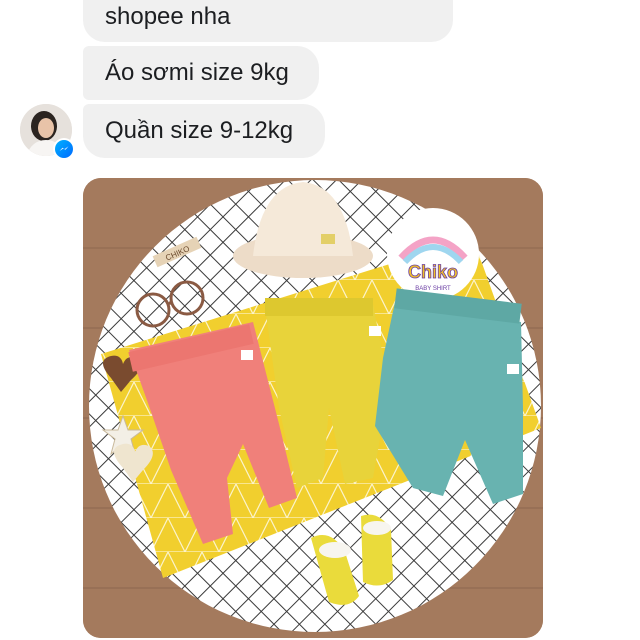 This screenshot has width=640, height=640. I want to click on message-bubble-3: Quần size 9-12kg, so click(204, 131).